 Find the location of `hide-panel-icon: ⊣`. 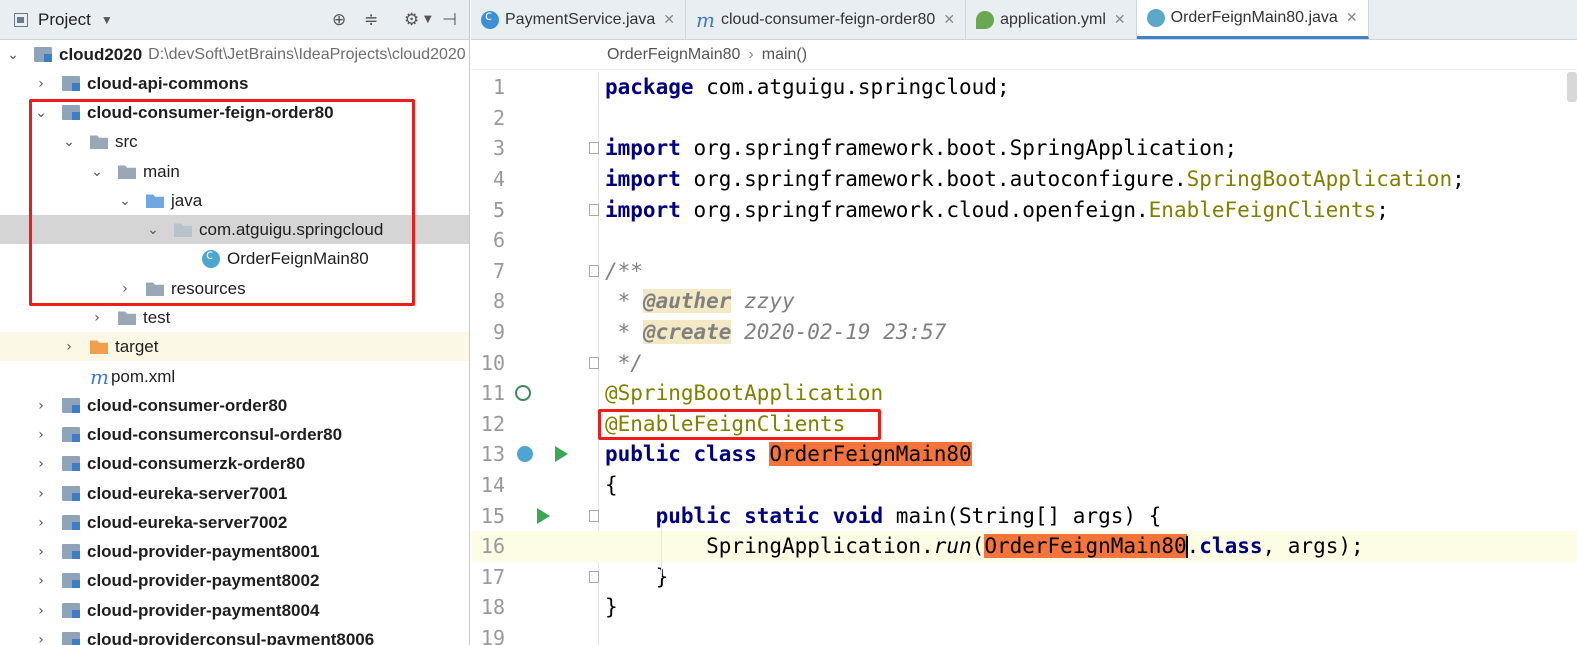

hide-panel-icon: ⊣ is located at coordinates (449, 20).